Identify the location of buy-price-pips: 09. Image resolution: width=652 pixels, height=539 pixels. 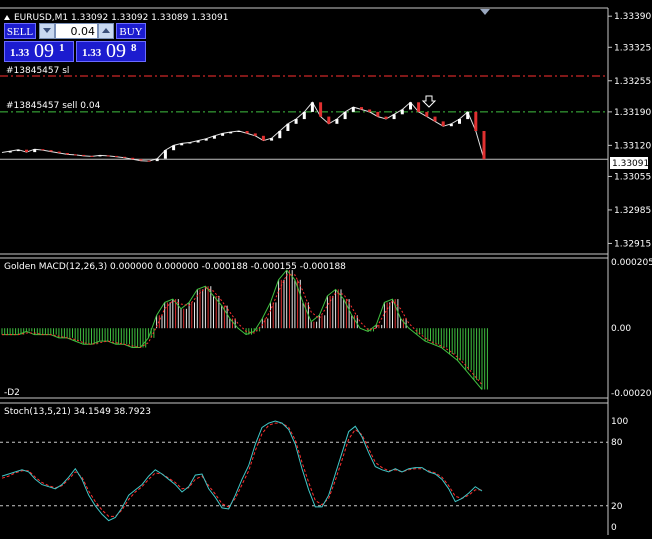
(116, 51).